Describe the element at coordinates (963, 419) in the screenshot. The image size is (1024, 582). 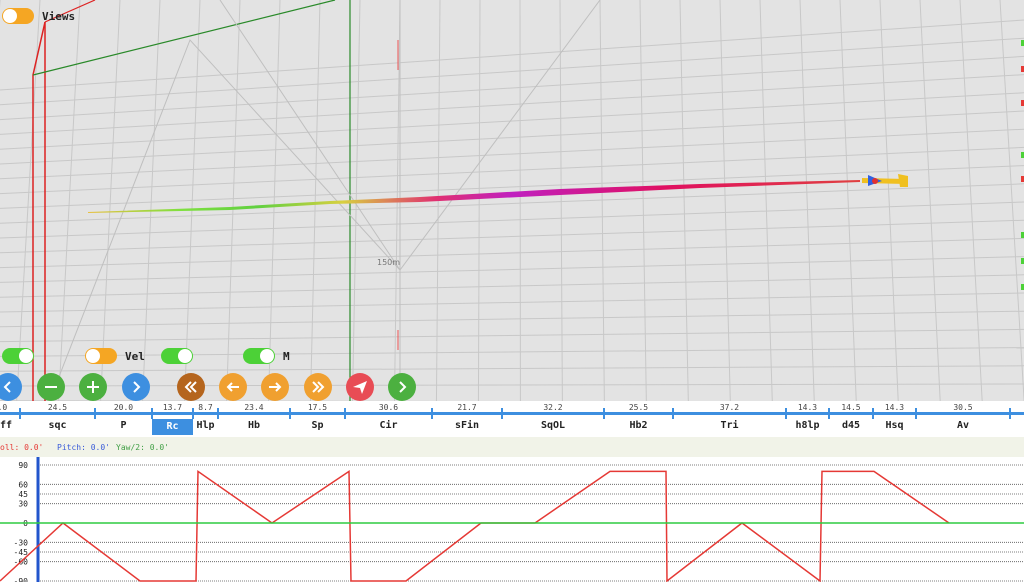
I see `timeline-segment: 30.5 Av` at that location.